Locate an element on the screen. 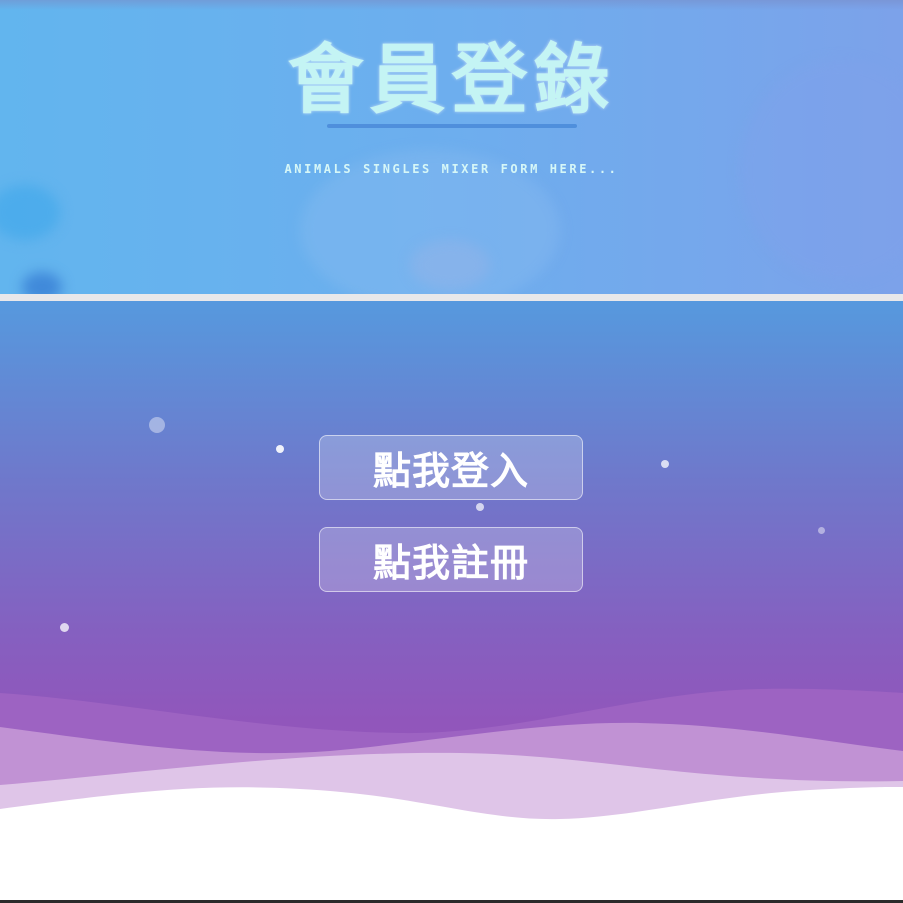 The height and width of the screenshot is (903, 903). page-title: 會員登錄 is located at coordinates (451, 79).